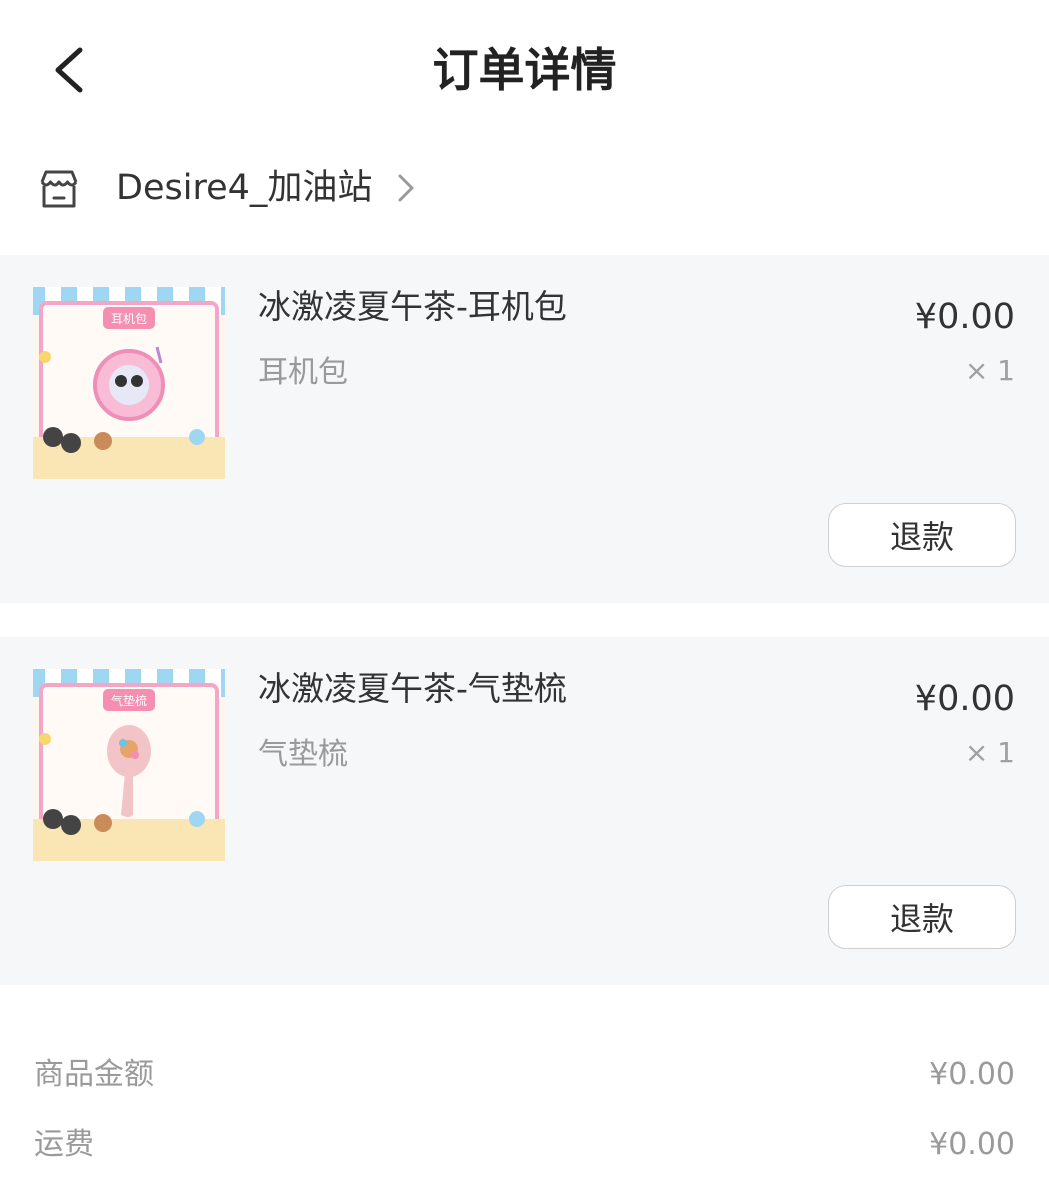 This screenshot has width=1049, height=1200. I want to click on chevron-right-icon, so click(406, 188).